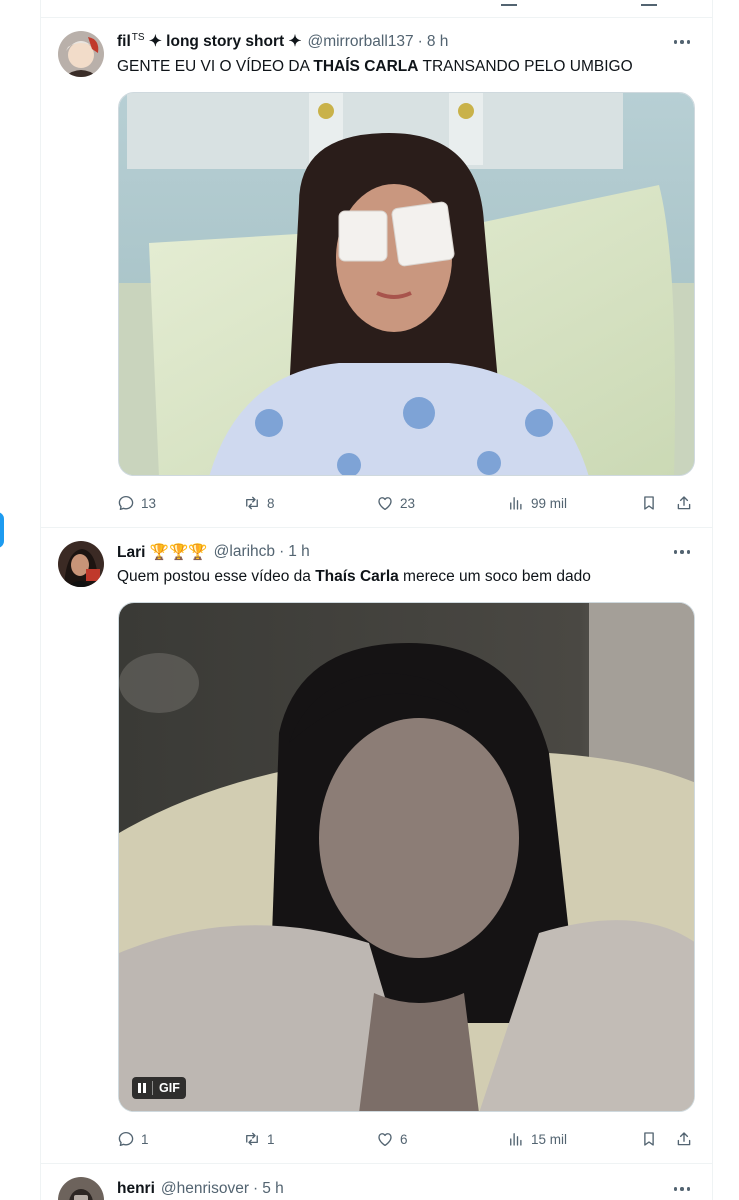  What do you see at coordinates (273, 1189) in the screenshot?
I see `timestamp: 5 h` at bounding box center [273, 1189].